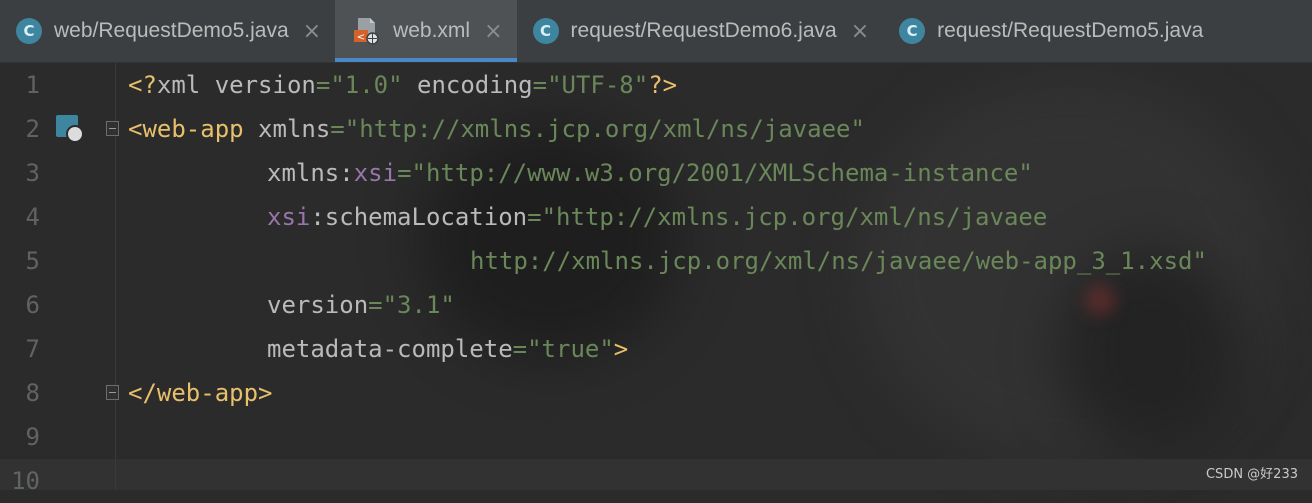 This screenshot has width=1312, height=503. I want to click on line-number: 1, so click(32, 85).